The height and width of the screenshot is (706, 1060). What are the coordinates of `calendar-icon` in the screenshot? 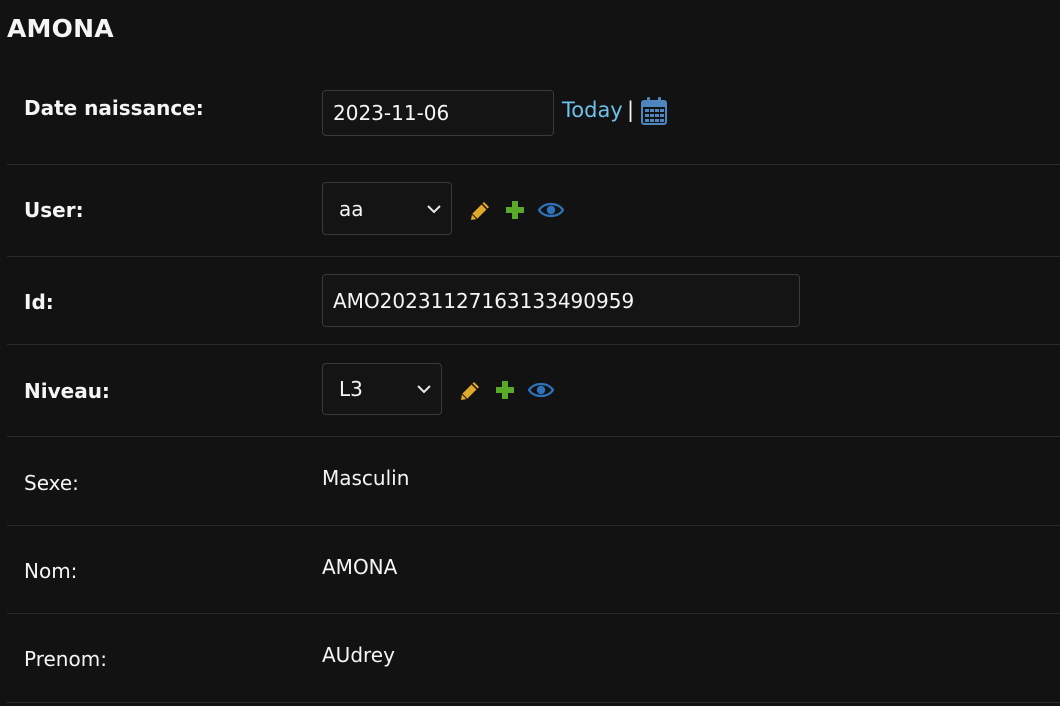 It's located at (654, 111).